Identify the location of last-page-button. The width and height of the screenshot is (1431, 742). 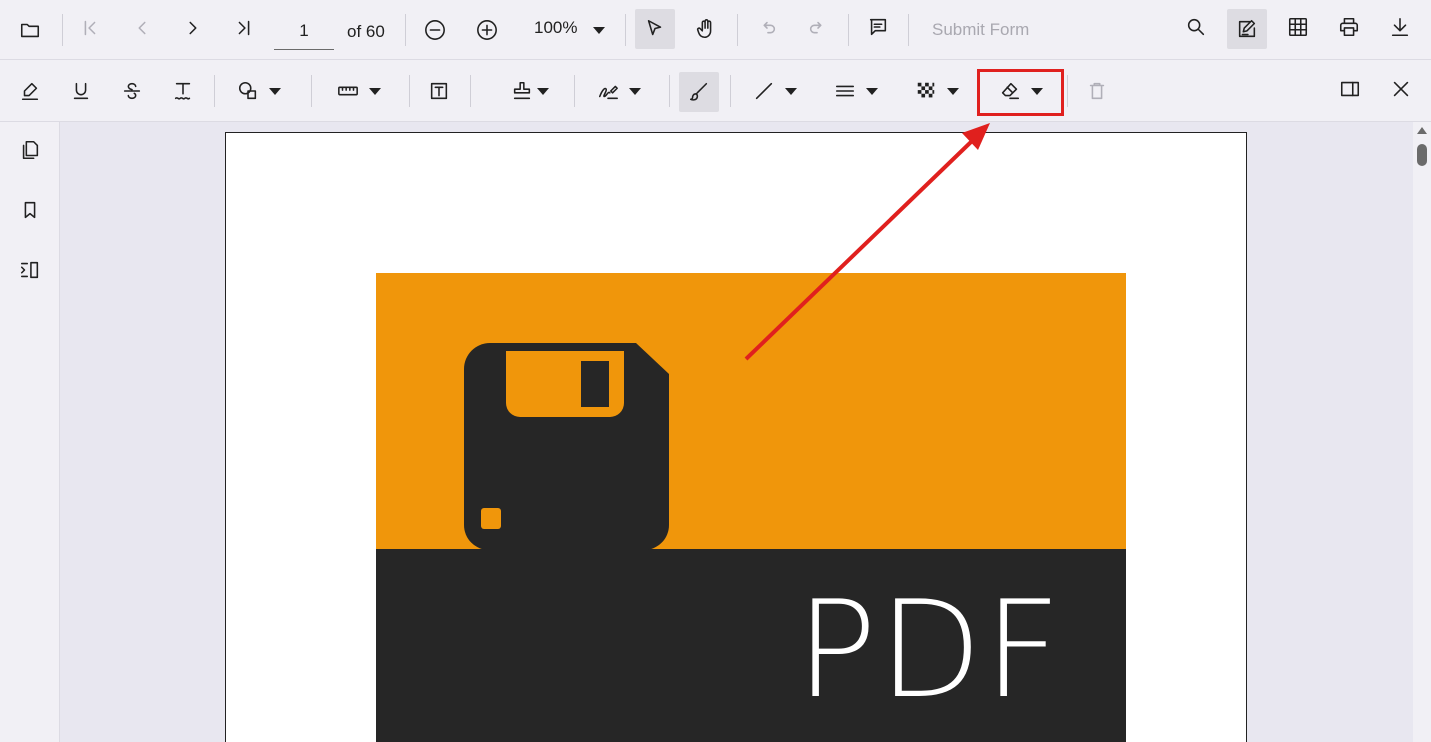
(244, 28).